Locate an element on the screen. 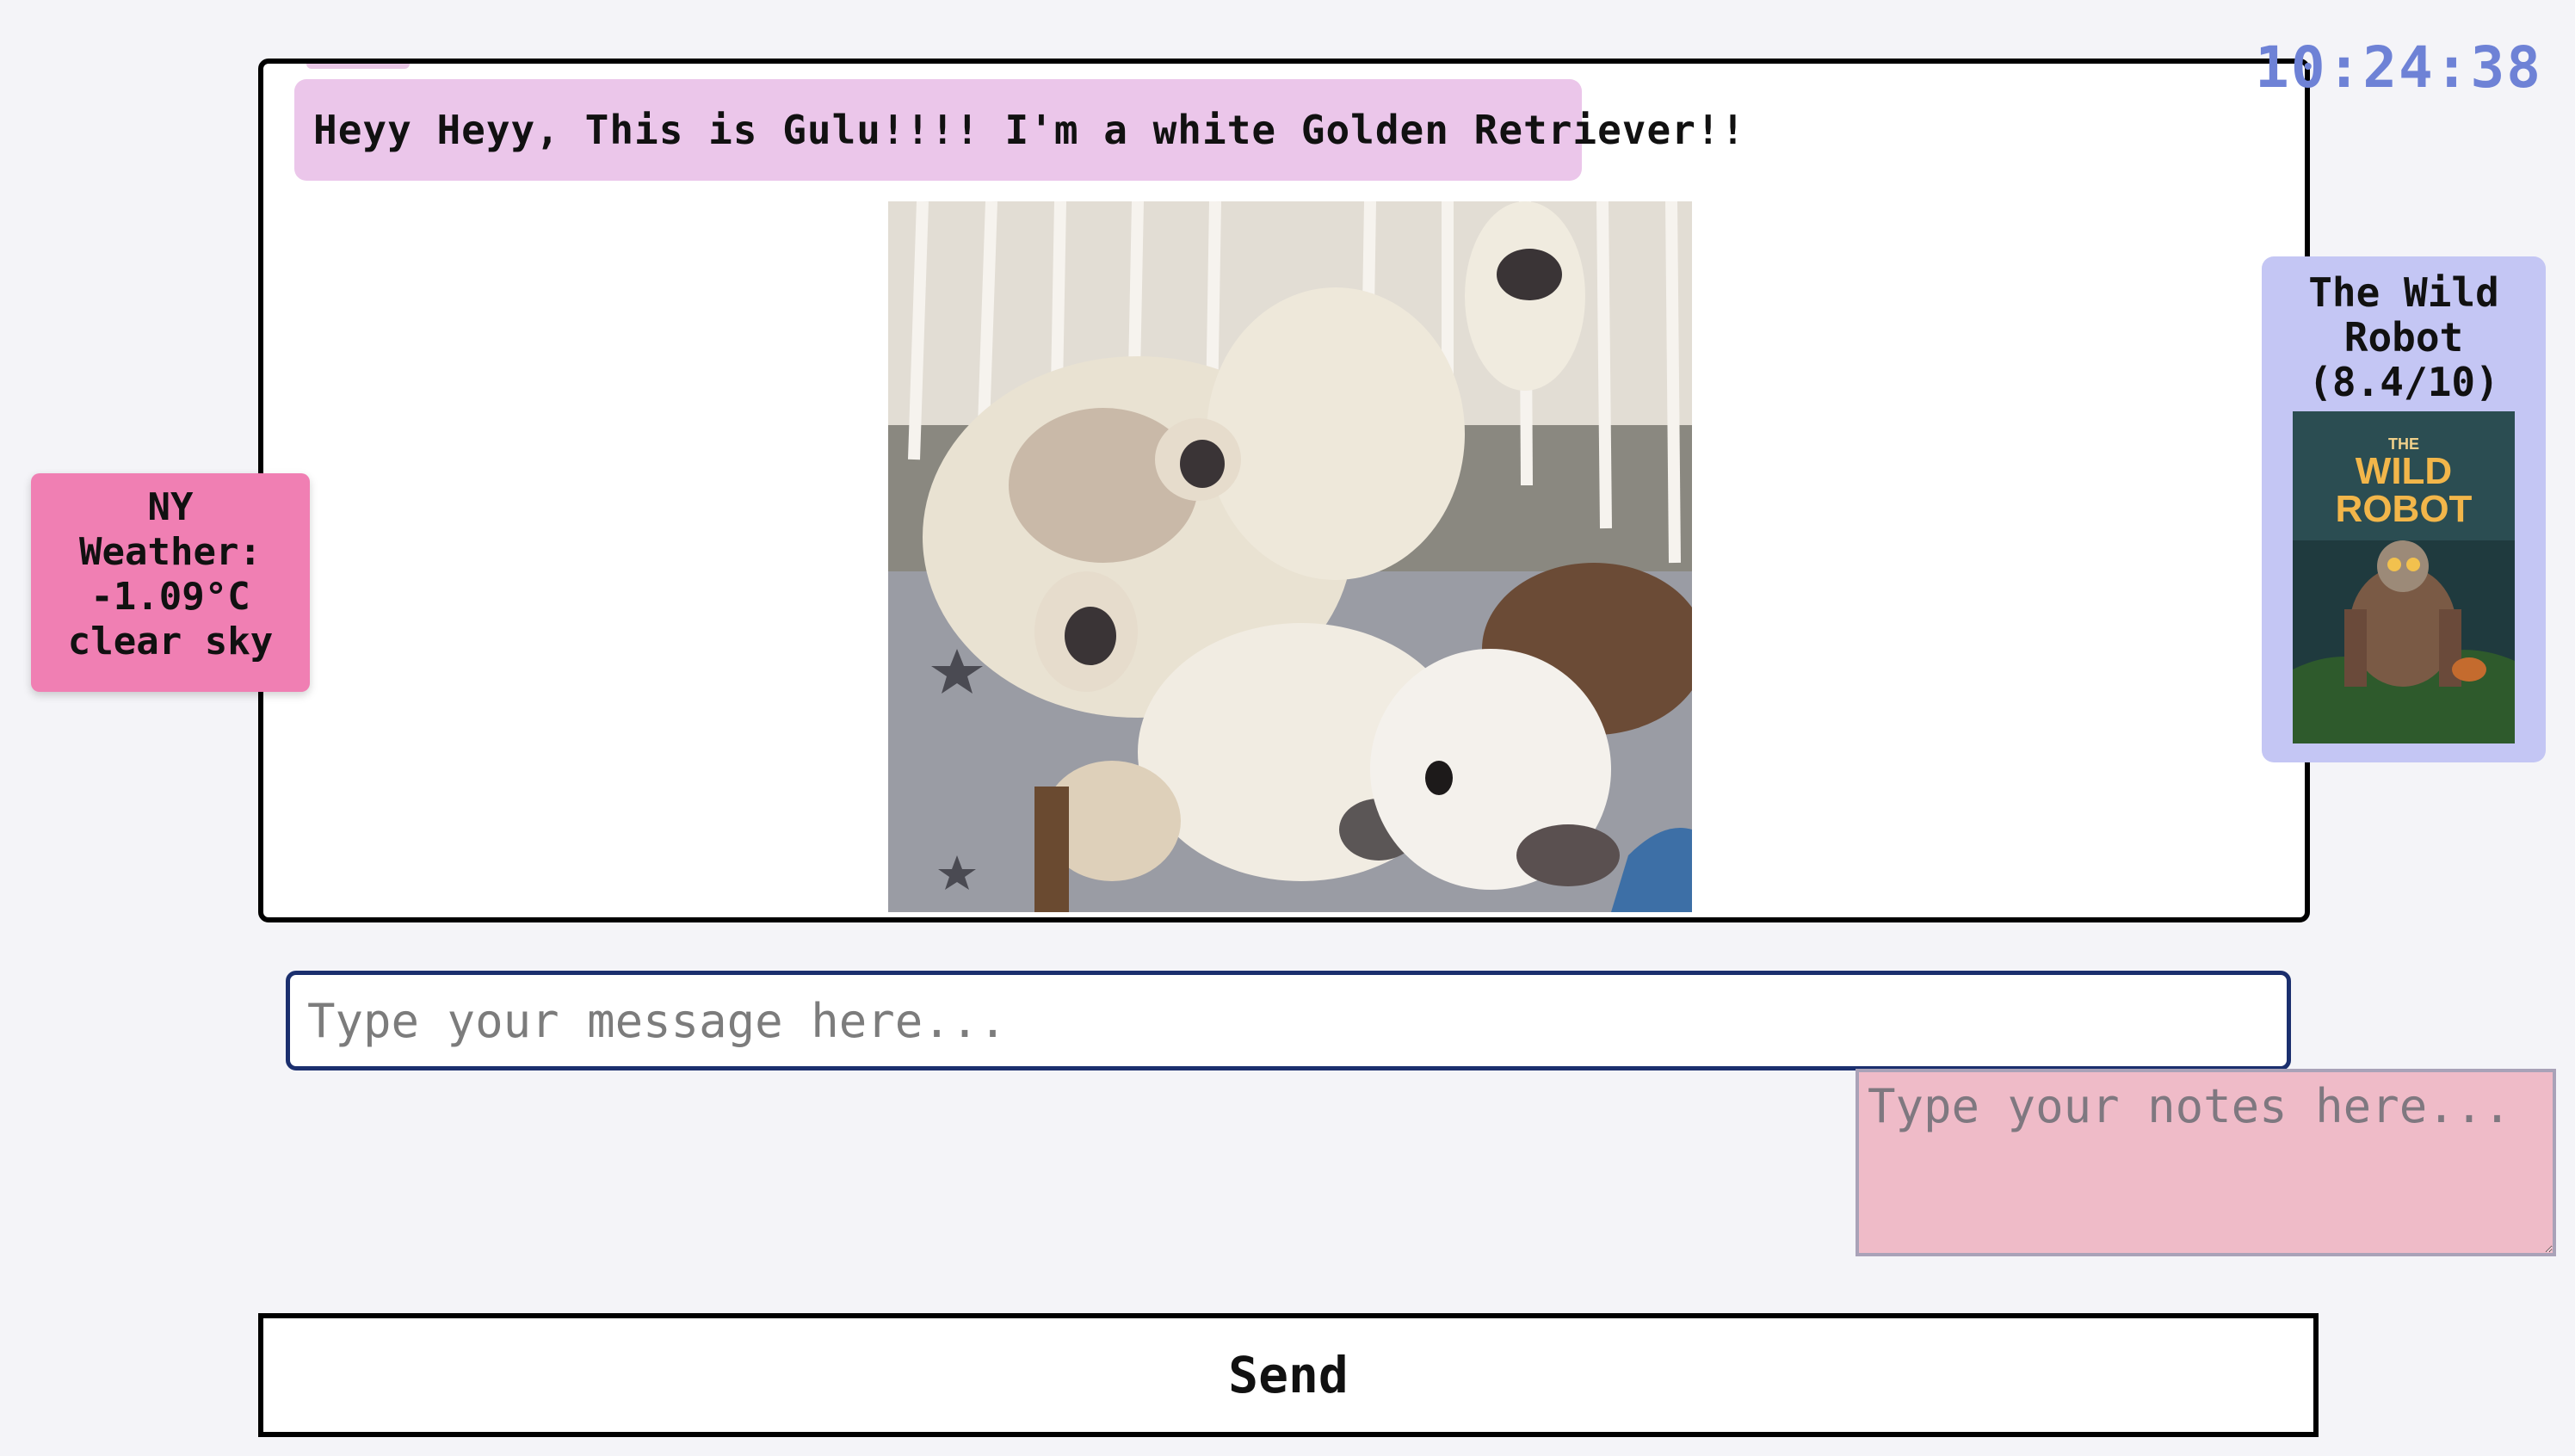 Image resolution: width=2575 pixels, height=1456 pixels. poster-text-robot: ROBOT is located at coordinates (2404, 509).